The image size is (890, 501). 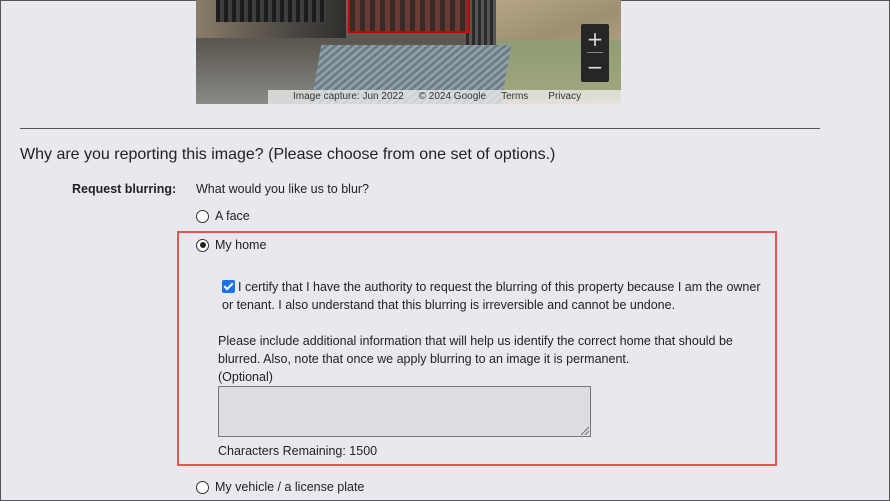 I want to click on additional-info-textarea, so click(x=404, y=411).